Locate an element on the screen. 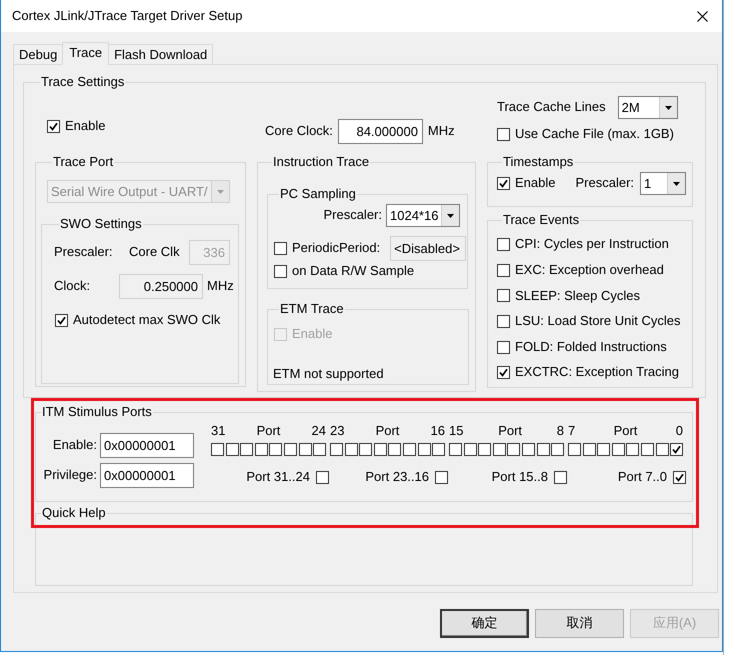 This screenshot has width=731, height=655. checkbox-label: LSU: Load Store Unit Cycles is located at coordinates (597, 322).